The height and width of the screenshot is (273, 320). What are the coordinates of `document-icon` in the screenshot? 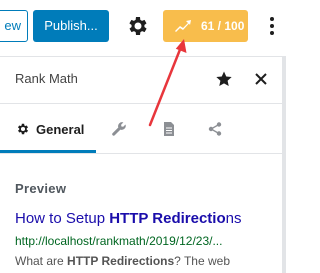 It's located at (169, 129).